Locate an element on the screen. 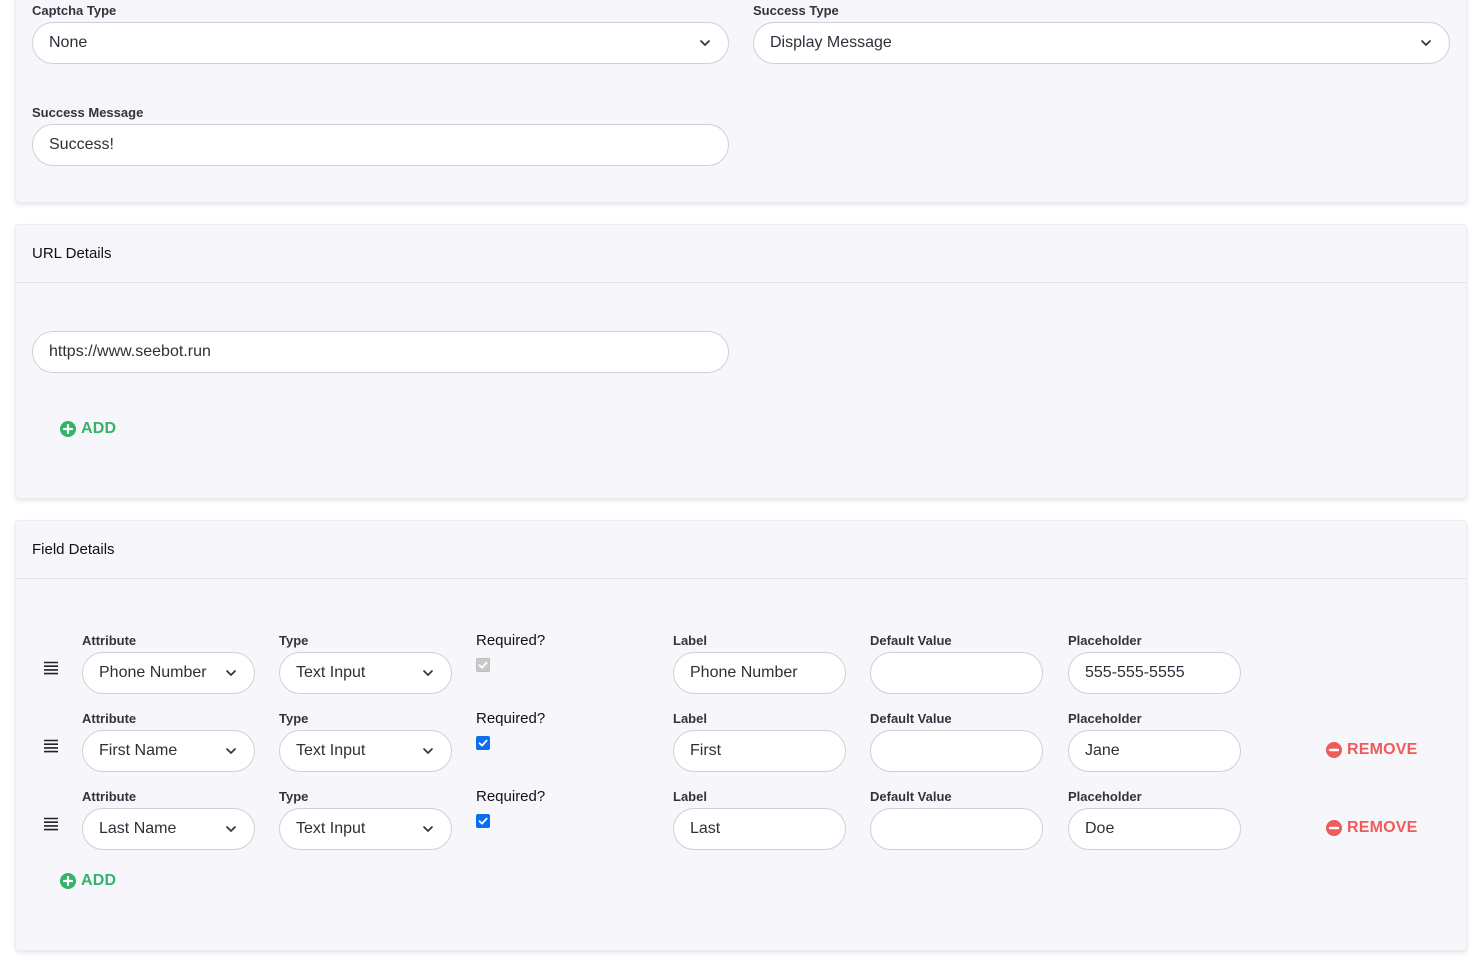 Image resolution: width=1483 pixels, height=967 pixels. attribute-select: Phone Number is located at coordinates (168, 673).